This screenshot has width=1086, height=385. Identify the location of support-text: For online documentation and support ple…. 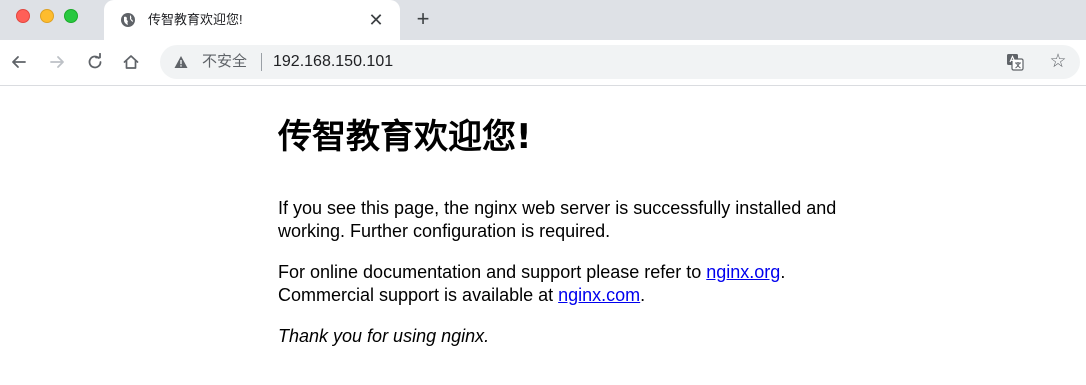
(492, 272).